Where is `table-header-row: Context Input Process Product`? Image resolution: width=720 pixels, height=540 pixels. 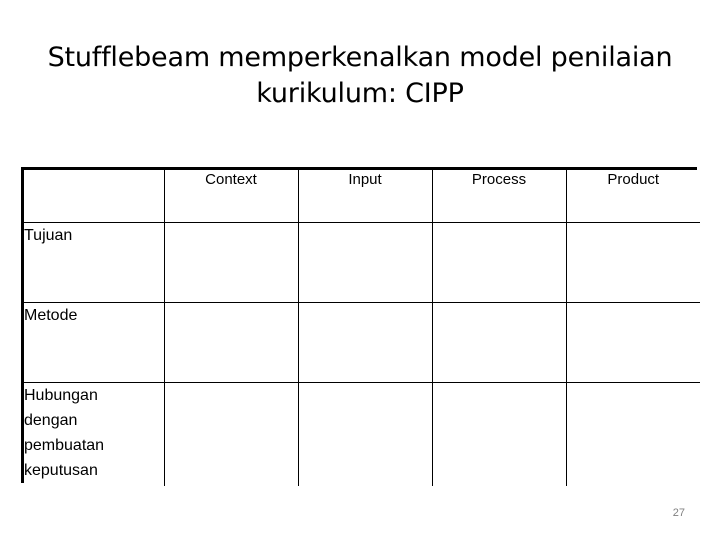
table-header-row: Context Input Process Product is located at coordinates (362, 196).